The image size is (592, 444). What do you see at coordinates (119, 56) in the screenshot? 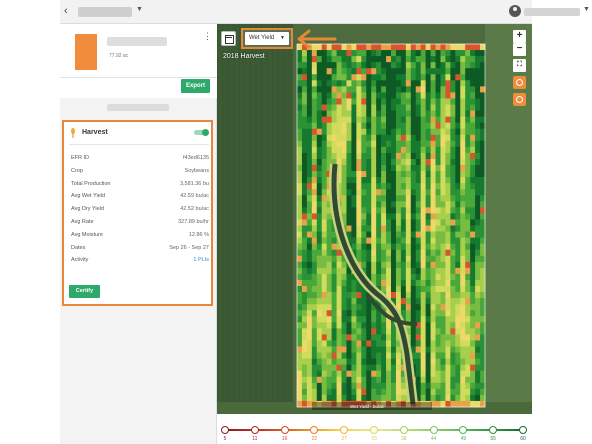
I see `field-acres: 77.92 ac` at bounding box center [119, 56].